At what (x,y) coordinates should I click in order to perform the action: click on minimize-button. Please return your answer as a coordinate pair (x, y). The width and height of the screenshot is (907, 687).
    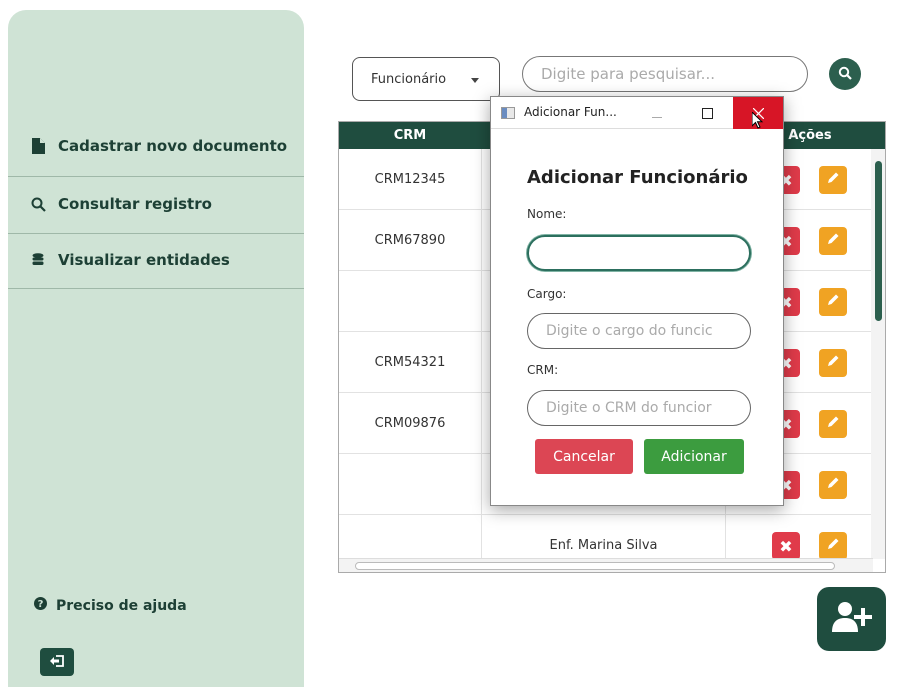
    Looking at the image, I should click on (657, 113).